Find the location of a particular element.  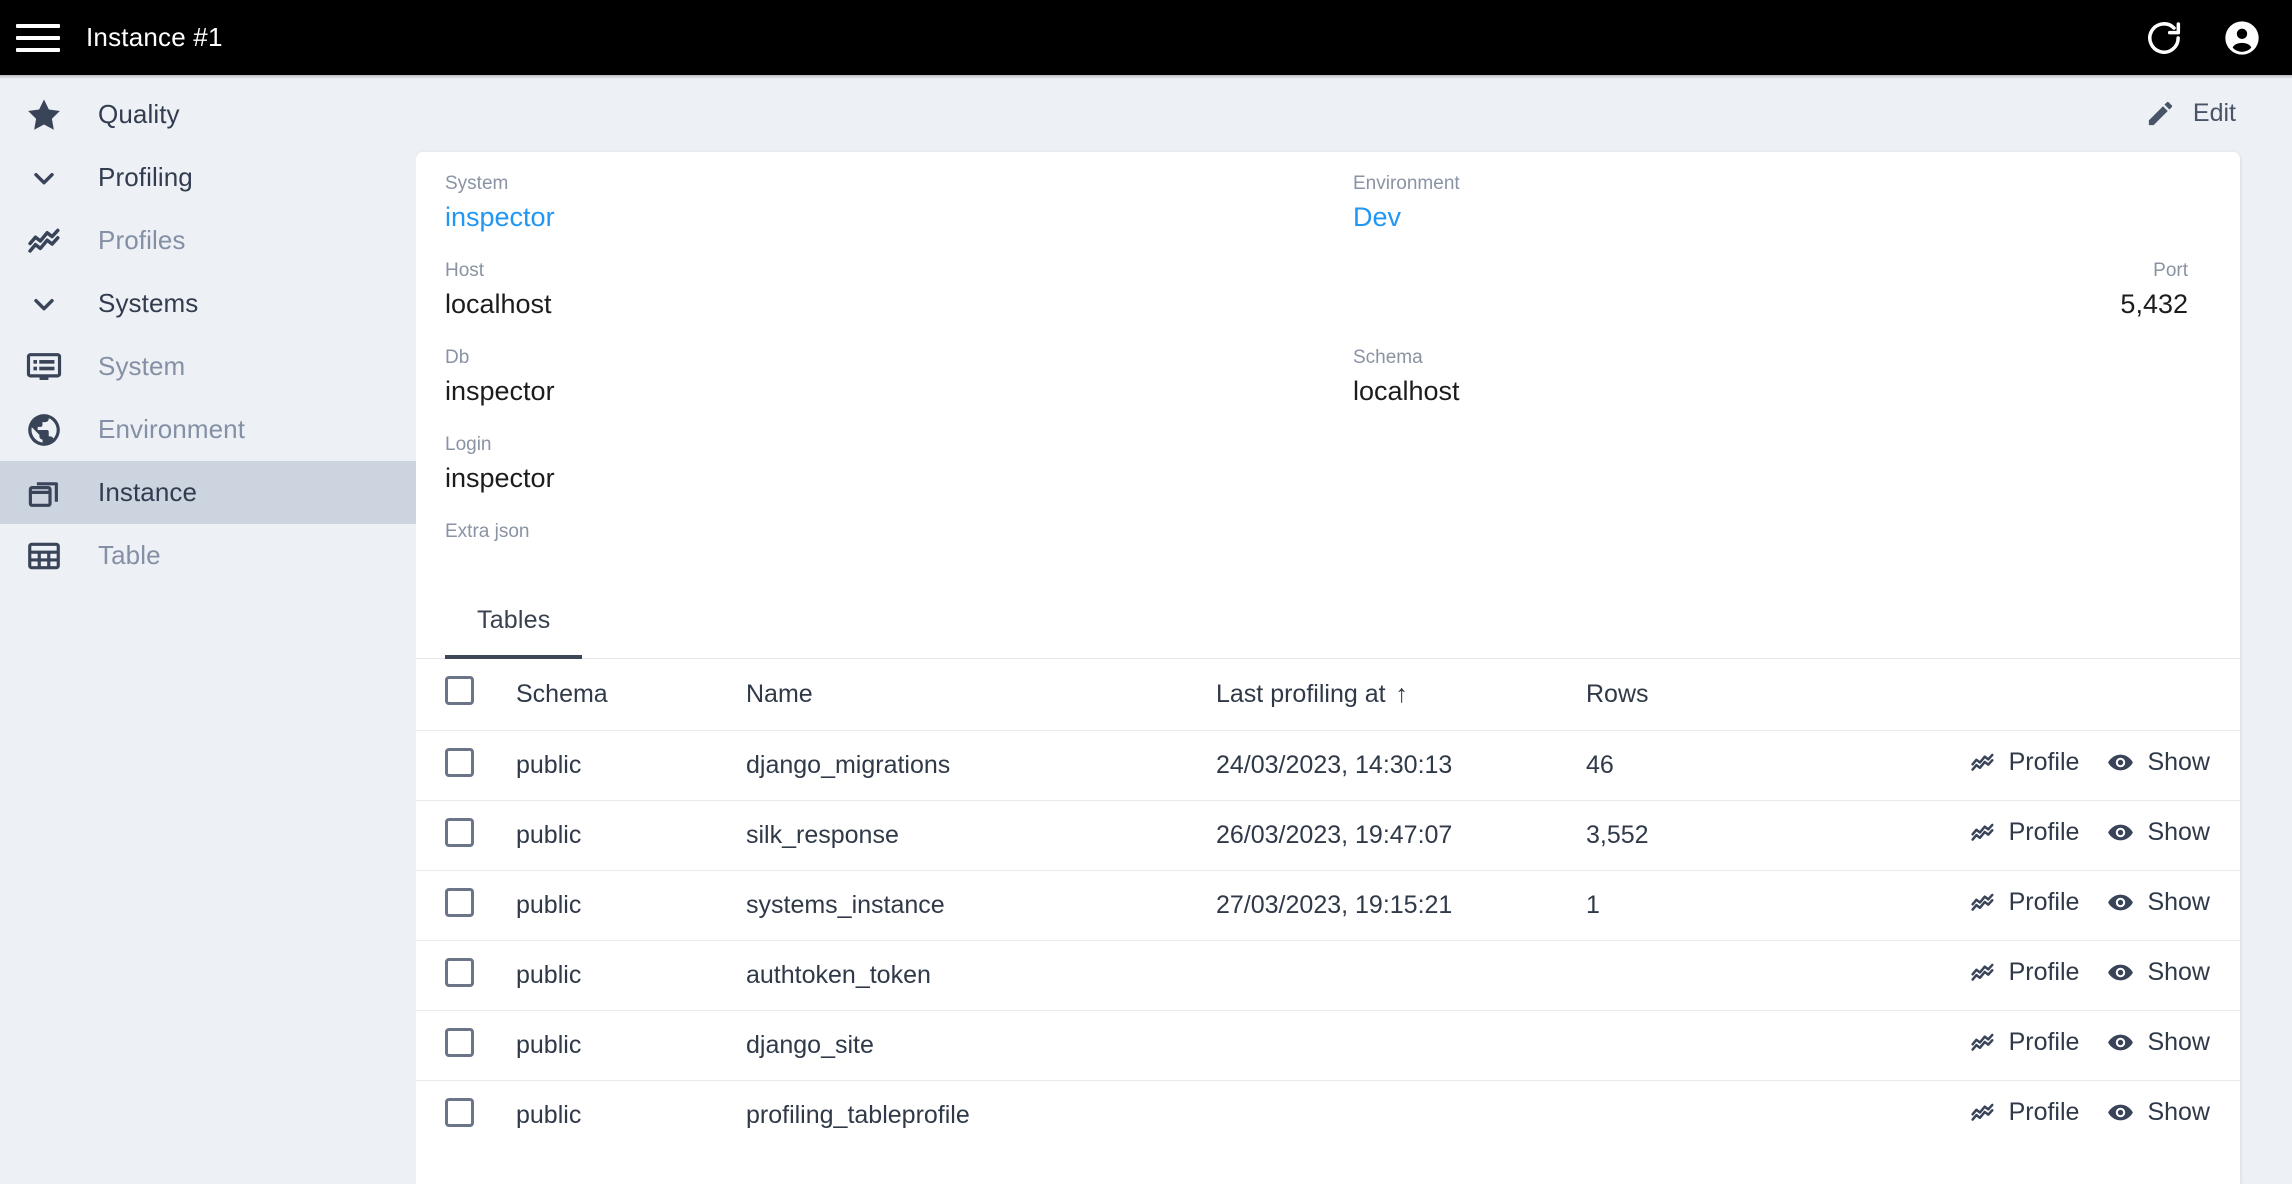

cell-name: django_migrations is located at coordinates (848, 765).